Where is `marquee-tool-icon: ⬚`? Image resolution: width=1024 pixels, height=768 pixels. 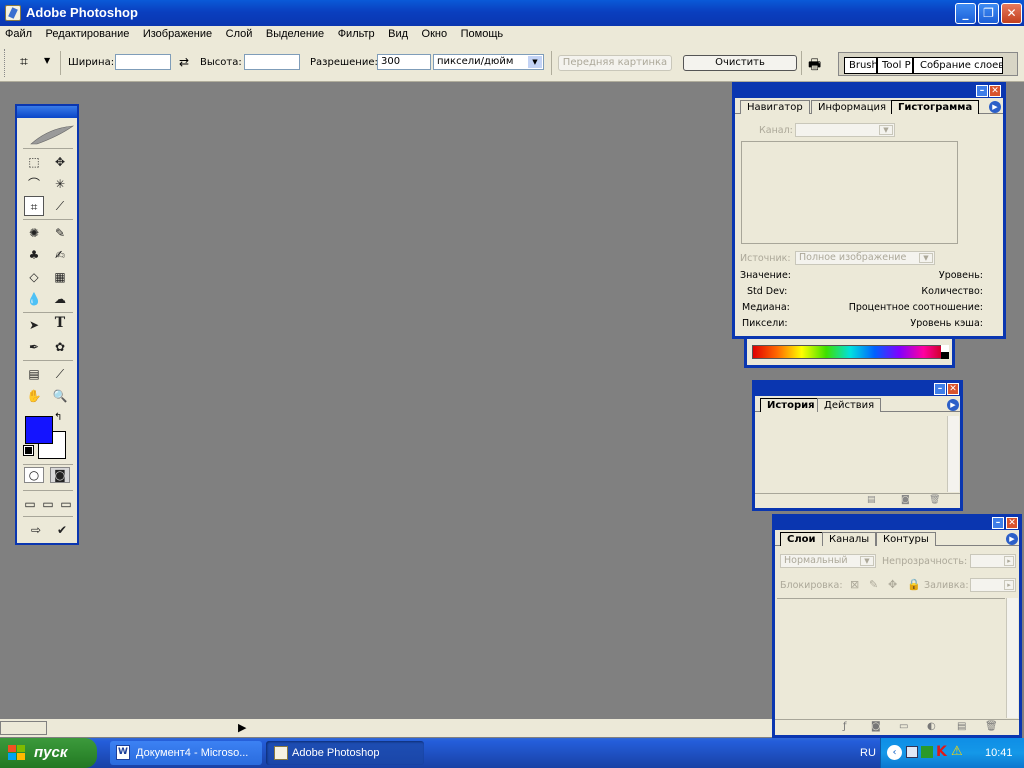
marquee-tool-icon: ⬚ is located at coordinates (34, 162).